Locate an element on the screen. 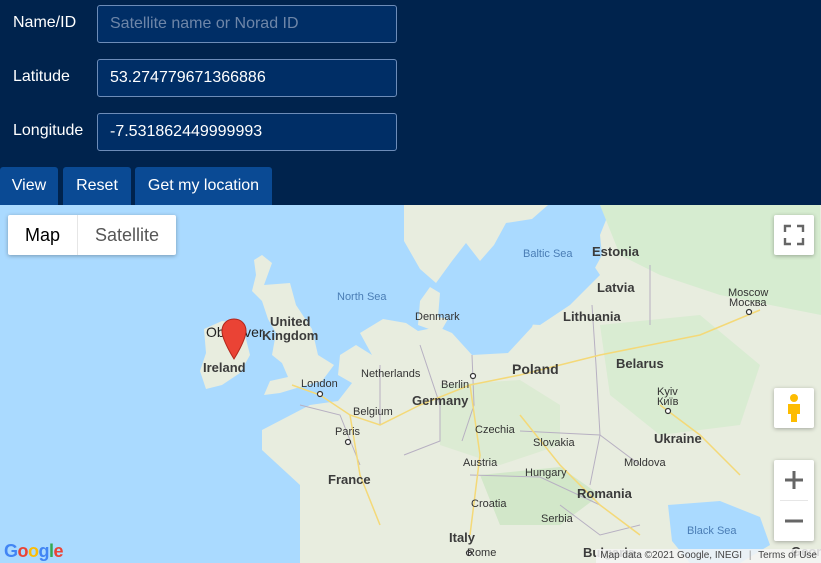 The width and height of the screenshot is (821, 563). label-north-sea: North Sea is located at coordinates (362, 297).